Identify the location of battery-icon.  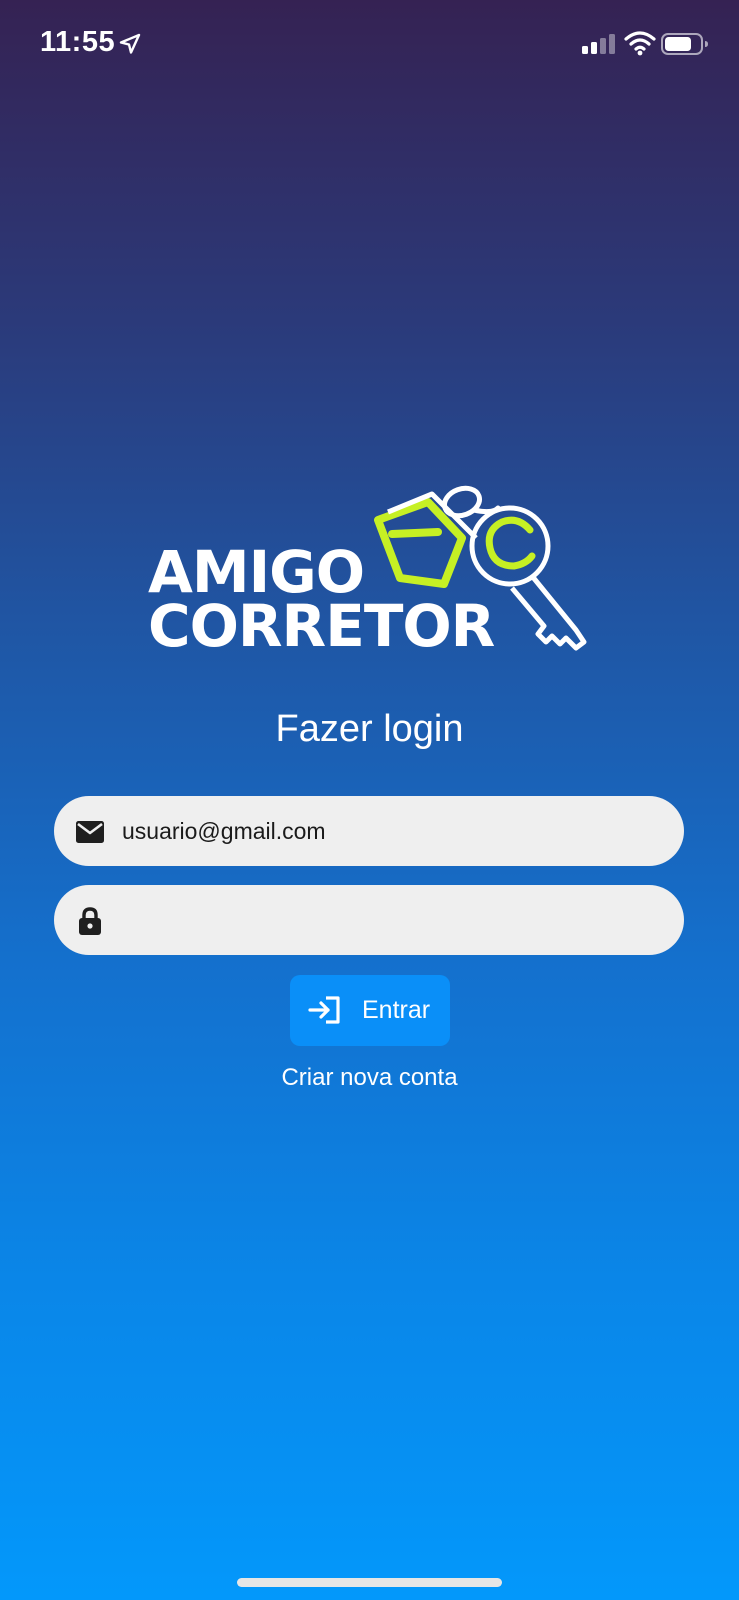
(684, 44).